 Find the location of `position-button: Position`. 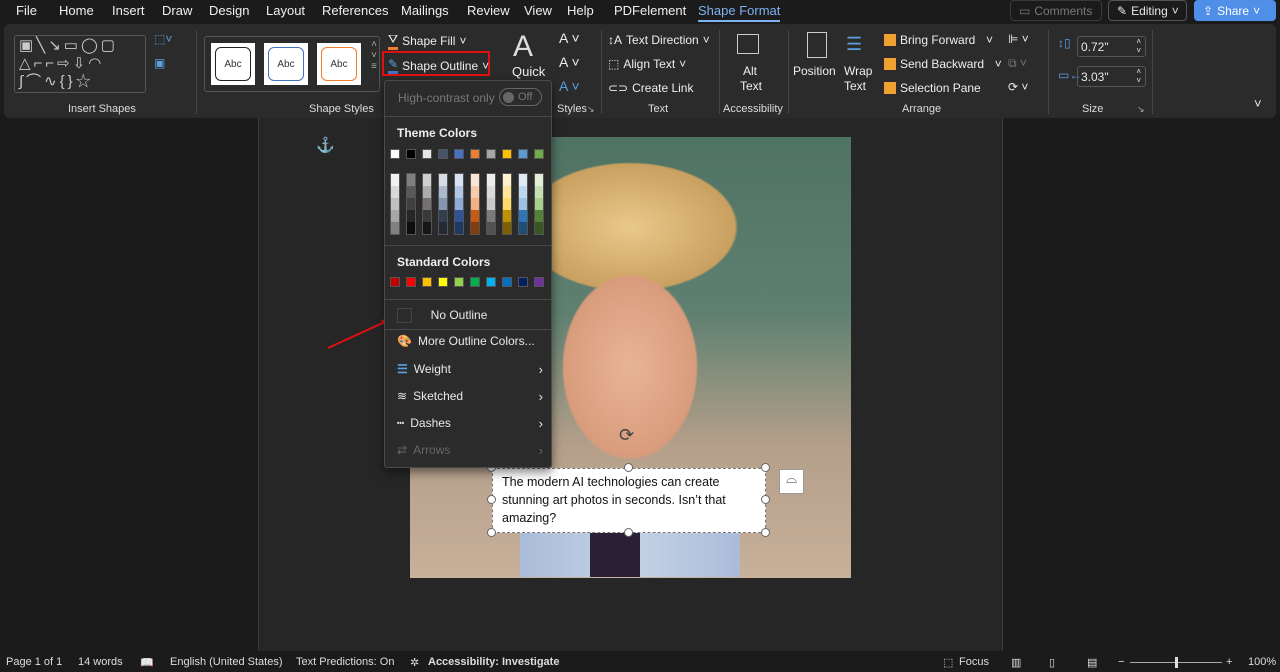

position-button: Position is located at coordinates (814, 71).